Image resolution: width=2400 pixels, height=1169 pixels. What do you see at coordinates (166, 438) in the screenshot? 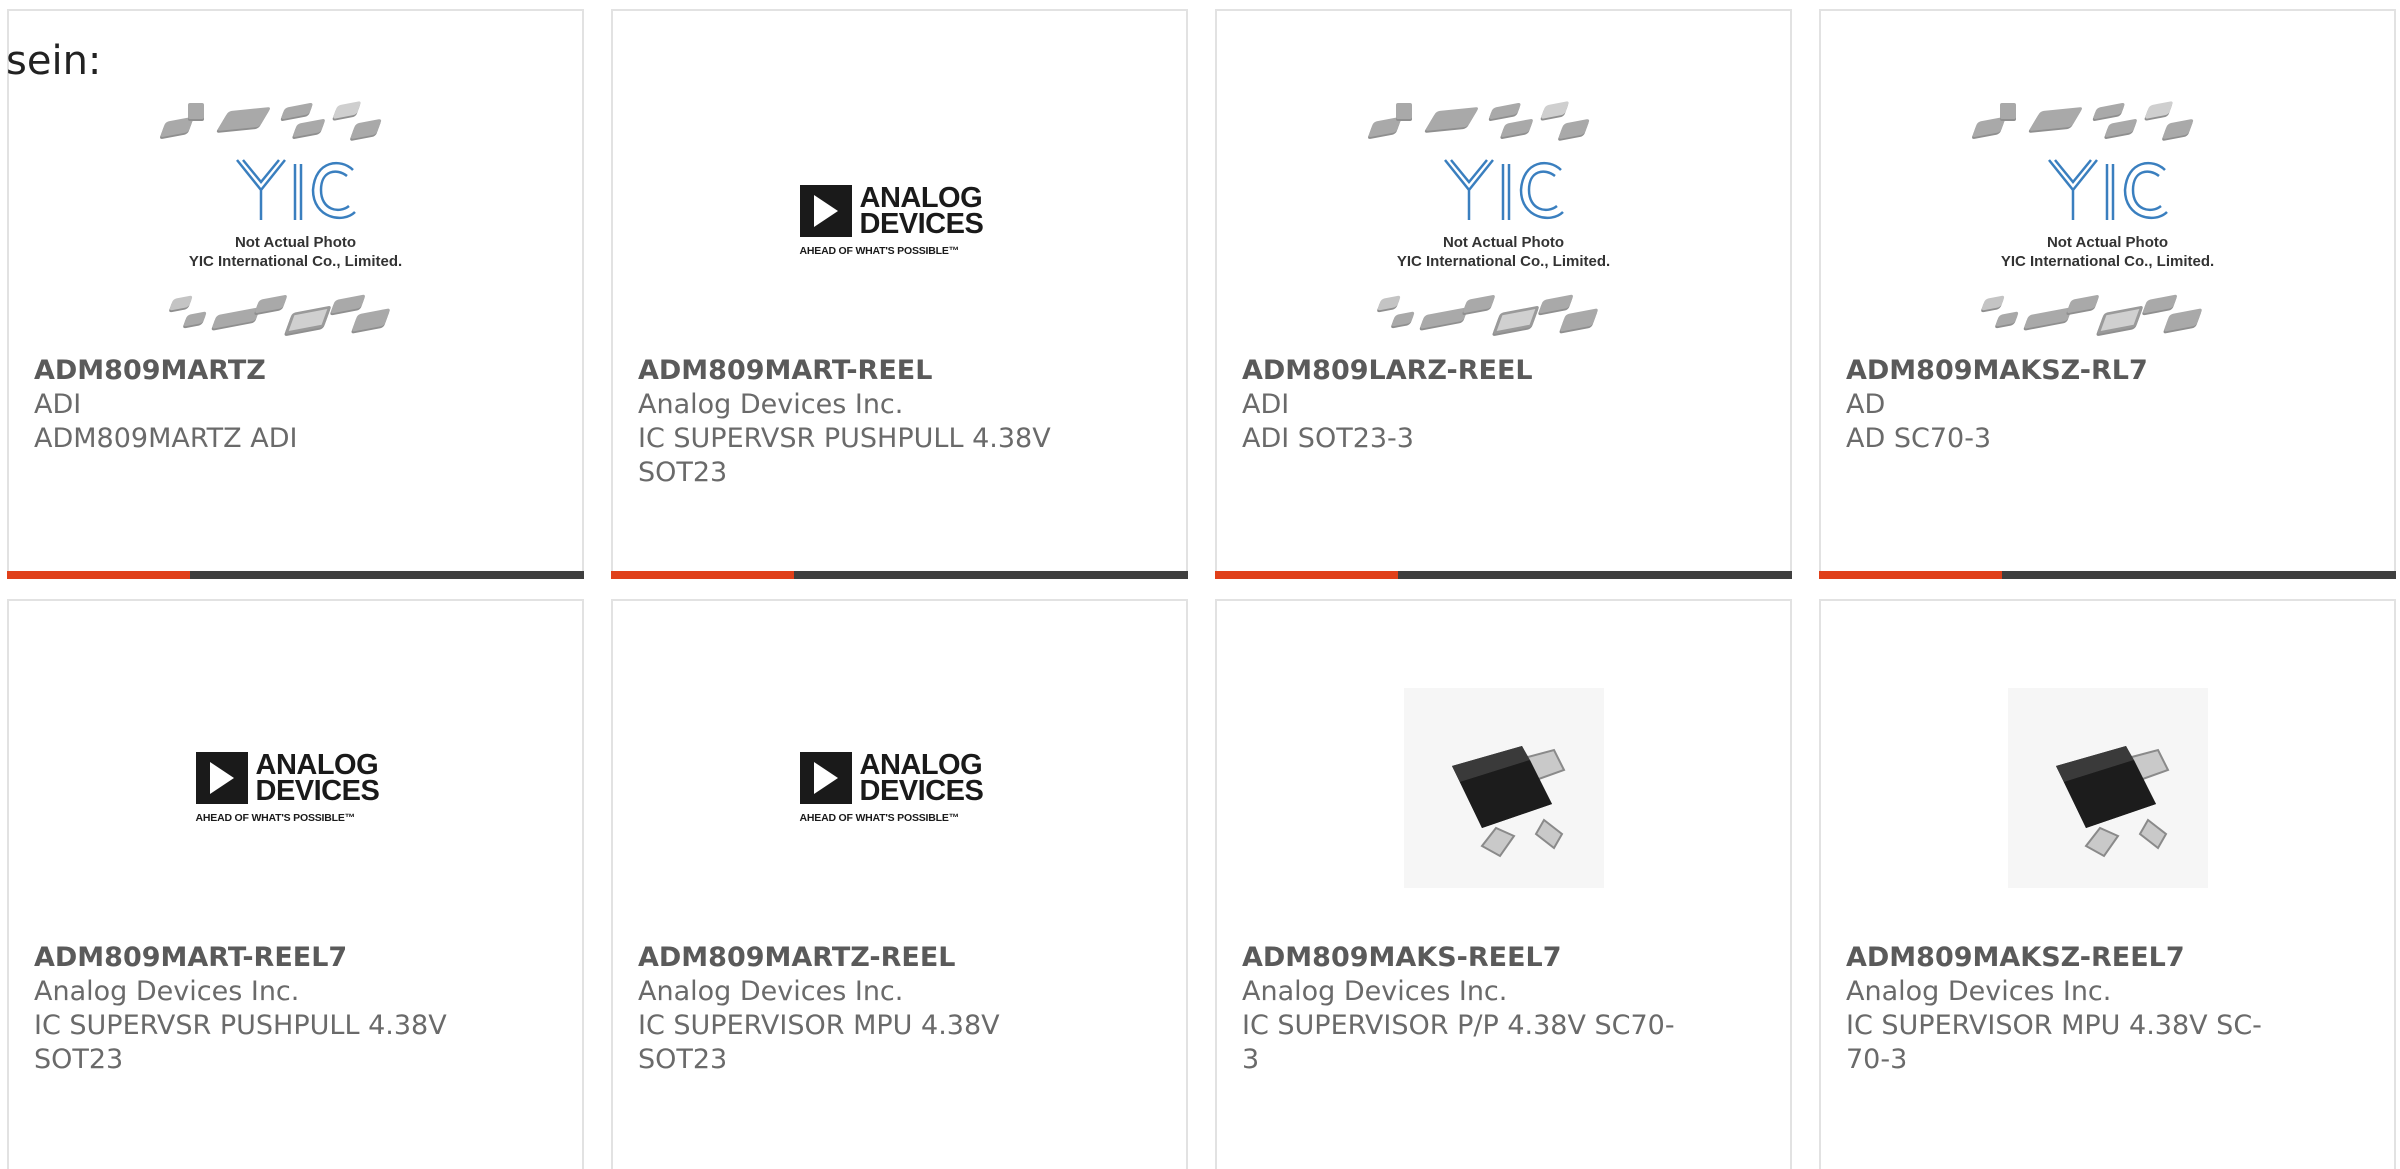
I see `description-label: ADM809MARTZ ADI` at bounding box center [166, 438].